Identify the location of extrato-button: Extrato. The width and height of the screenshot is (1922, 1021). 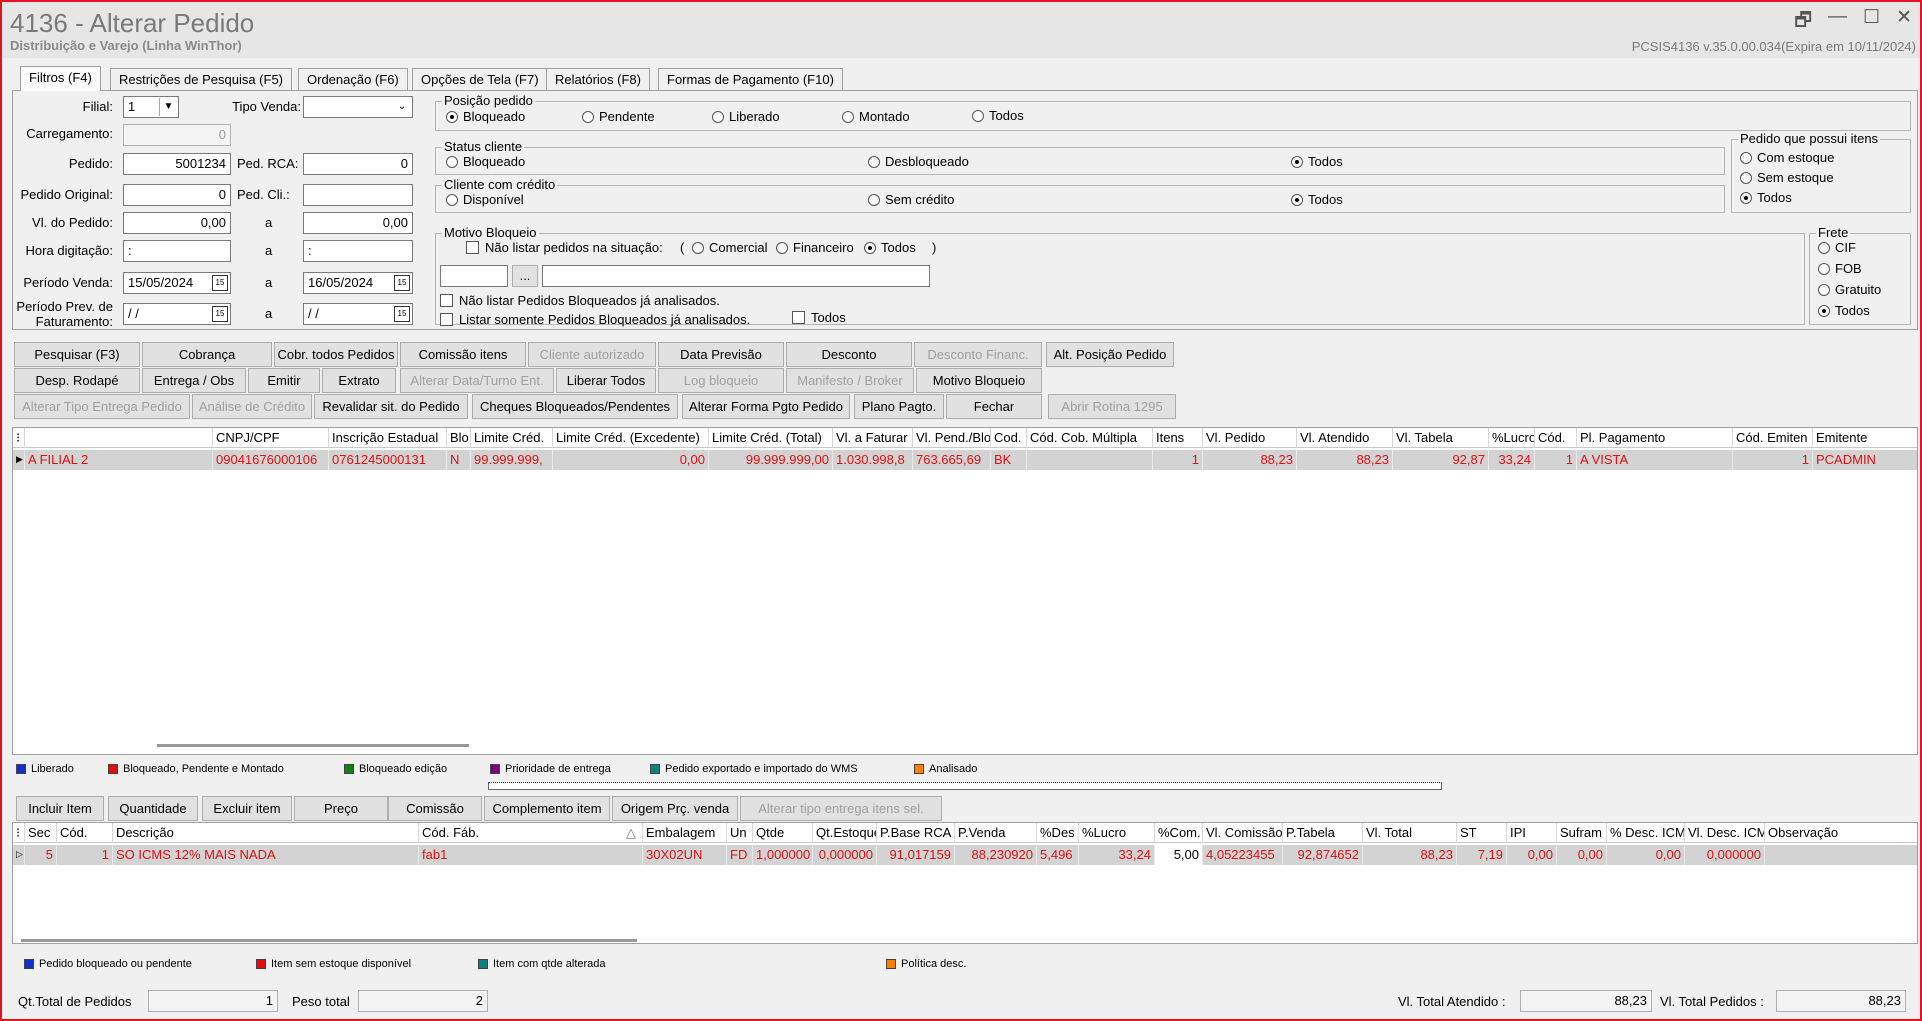
(359, 380).